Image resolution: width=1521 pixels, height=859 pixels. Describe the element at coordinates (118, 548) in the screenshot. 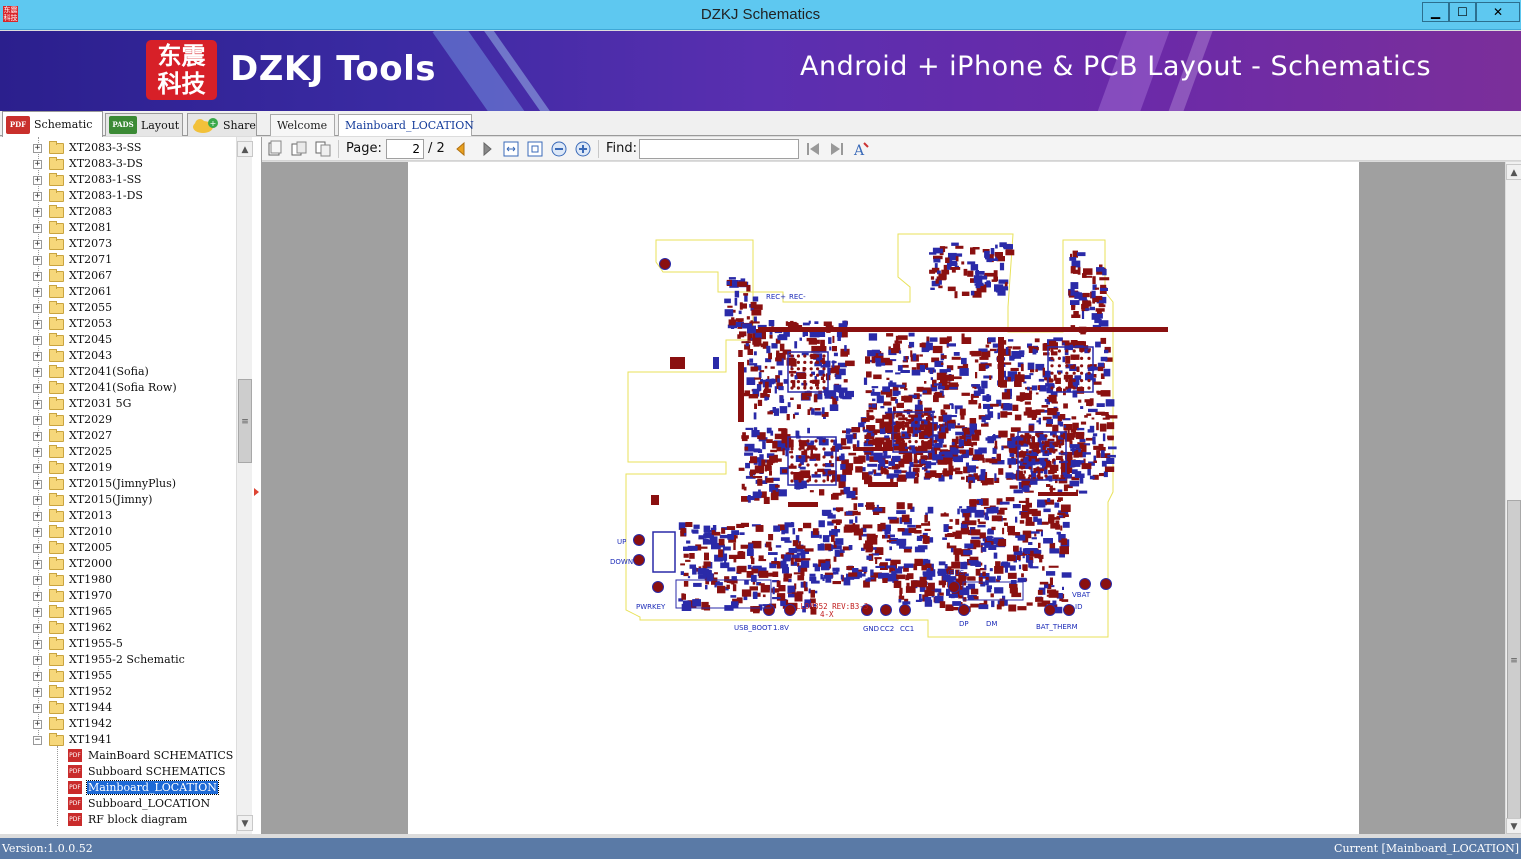

I see `tree-folder-item: + XT2005` at that location.